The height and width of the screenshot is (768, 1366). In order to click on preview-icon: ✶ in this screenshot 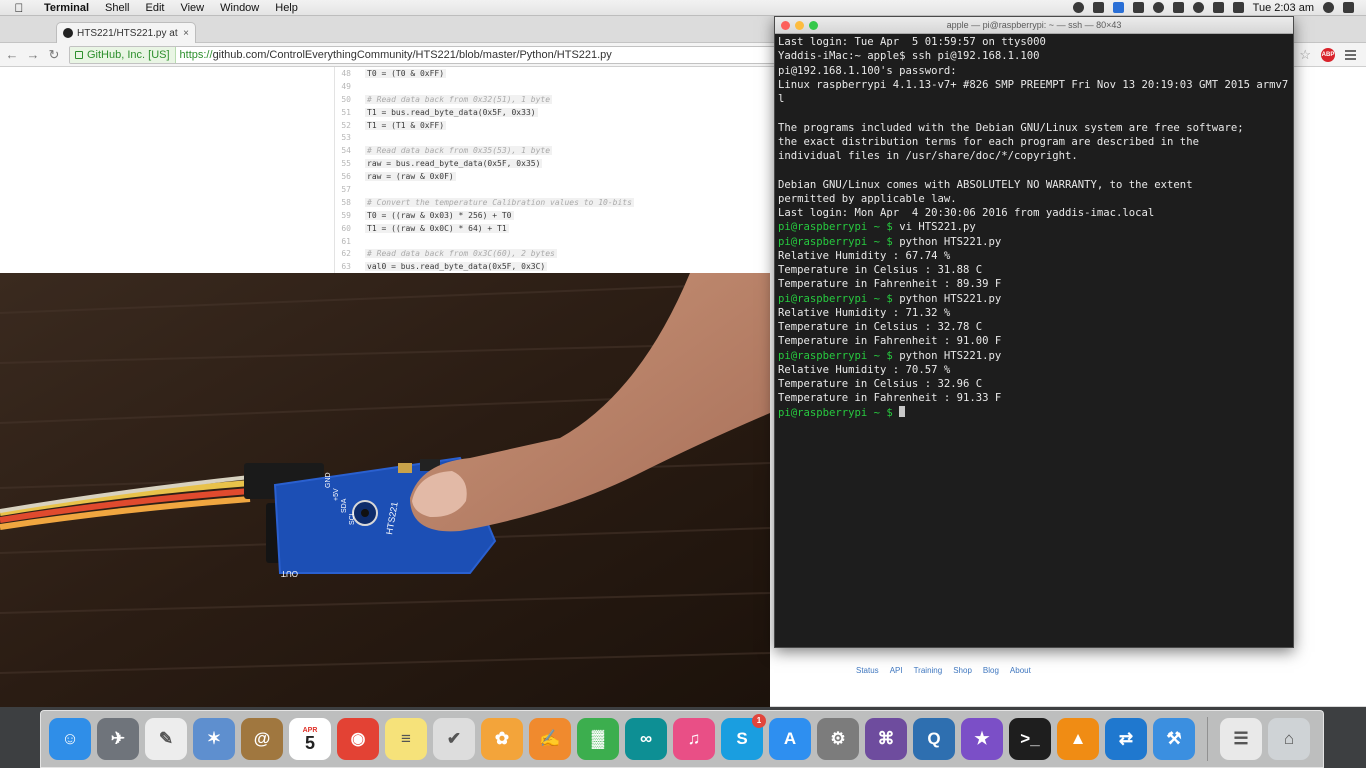, I will do `click(214, 739)`.